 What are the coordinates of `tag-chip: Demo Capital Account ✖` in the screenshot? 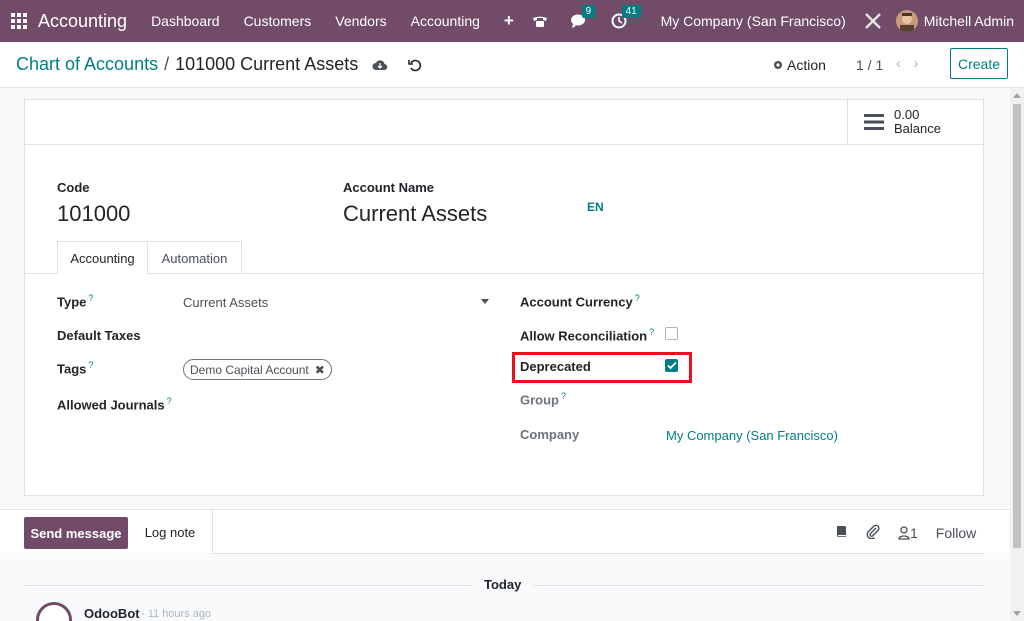 It's located at (257, 369).